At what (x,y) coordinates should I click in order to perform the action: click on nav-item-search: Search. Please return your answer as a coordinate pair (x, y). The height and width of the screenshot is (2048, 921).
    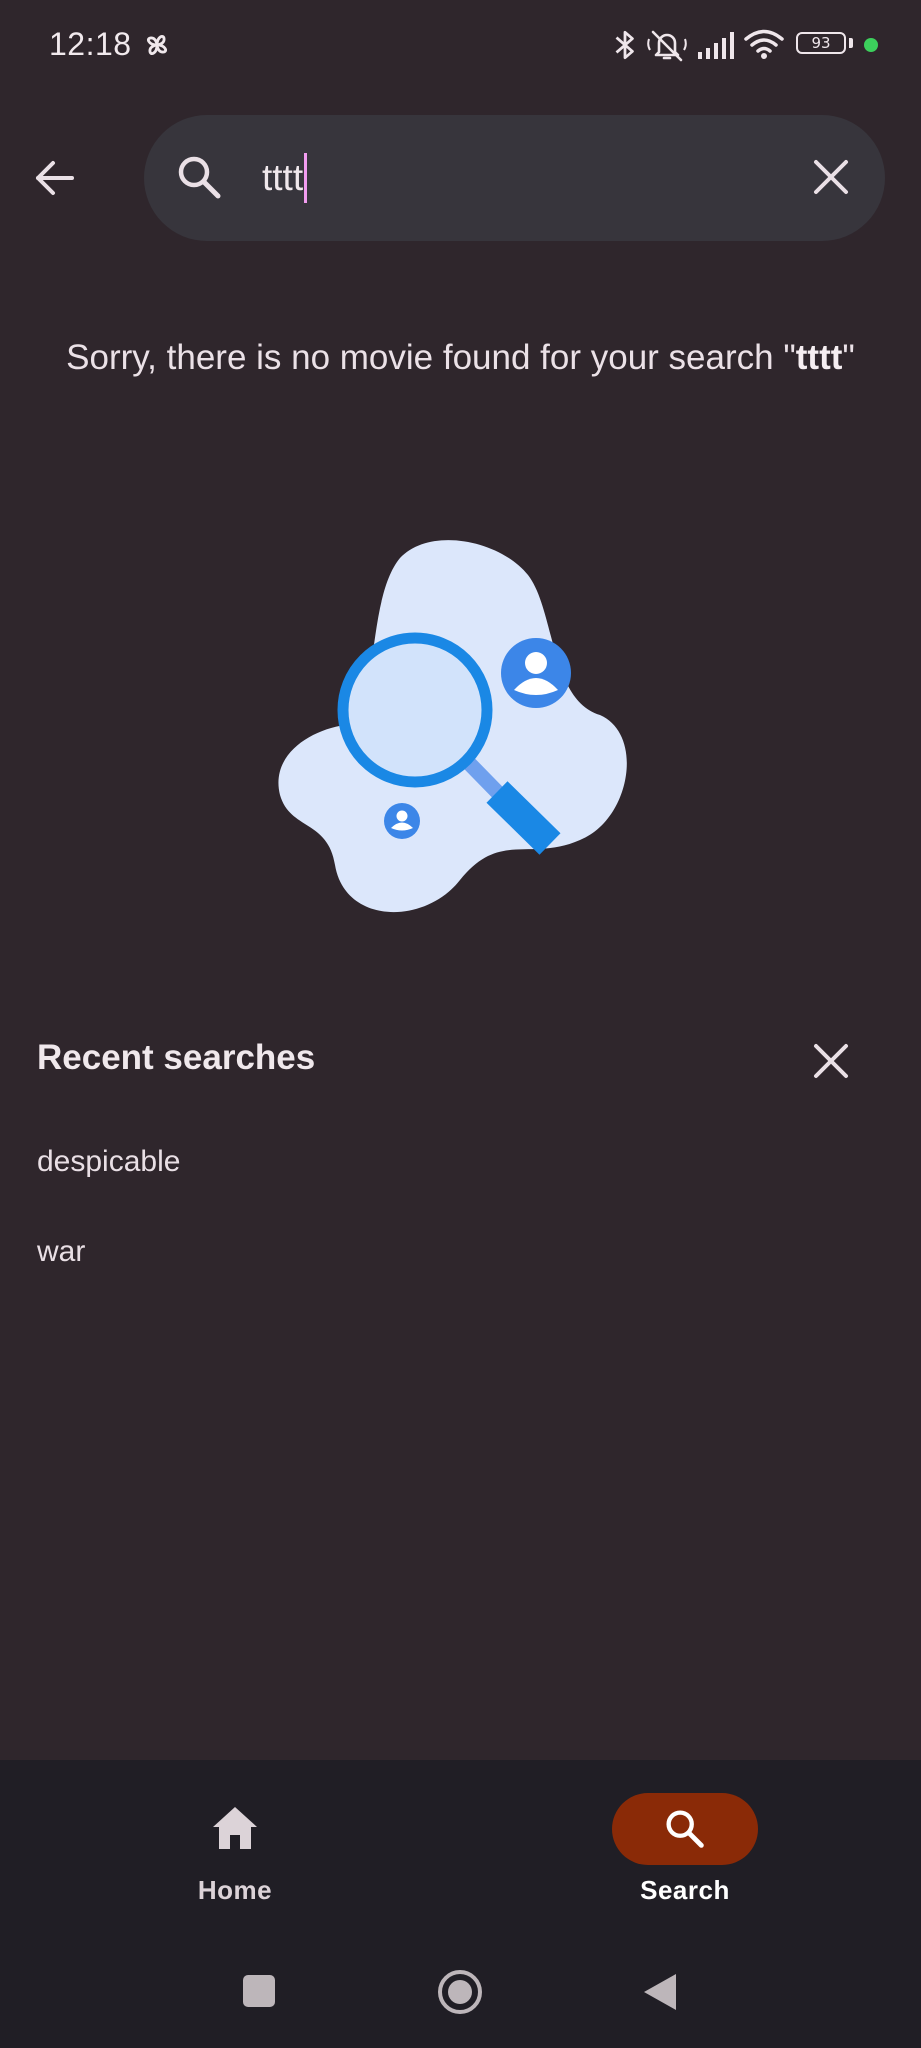
    Looking at the image, I should click on (685, 1850).